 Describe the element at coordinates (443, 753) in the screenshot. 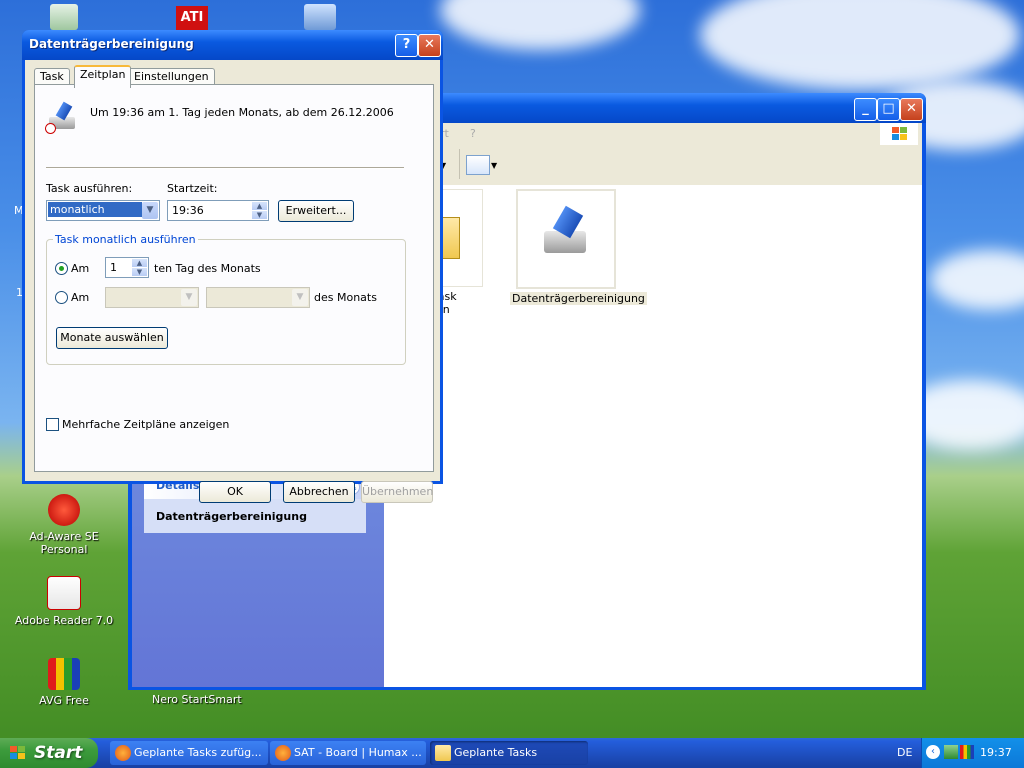

I see `scheduled-tasks-icon` at that location.